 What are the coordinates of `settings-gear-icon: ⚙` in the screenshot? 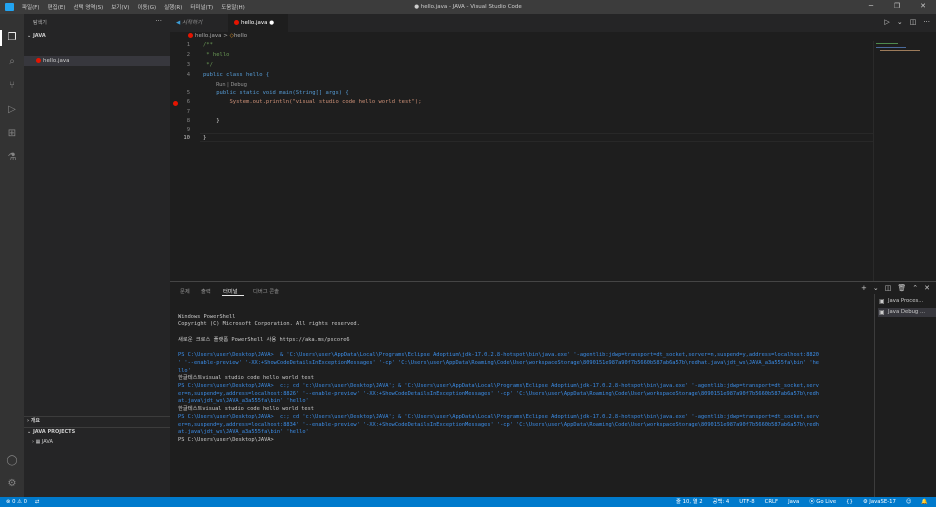 It's located at (12, 484).